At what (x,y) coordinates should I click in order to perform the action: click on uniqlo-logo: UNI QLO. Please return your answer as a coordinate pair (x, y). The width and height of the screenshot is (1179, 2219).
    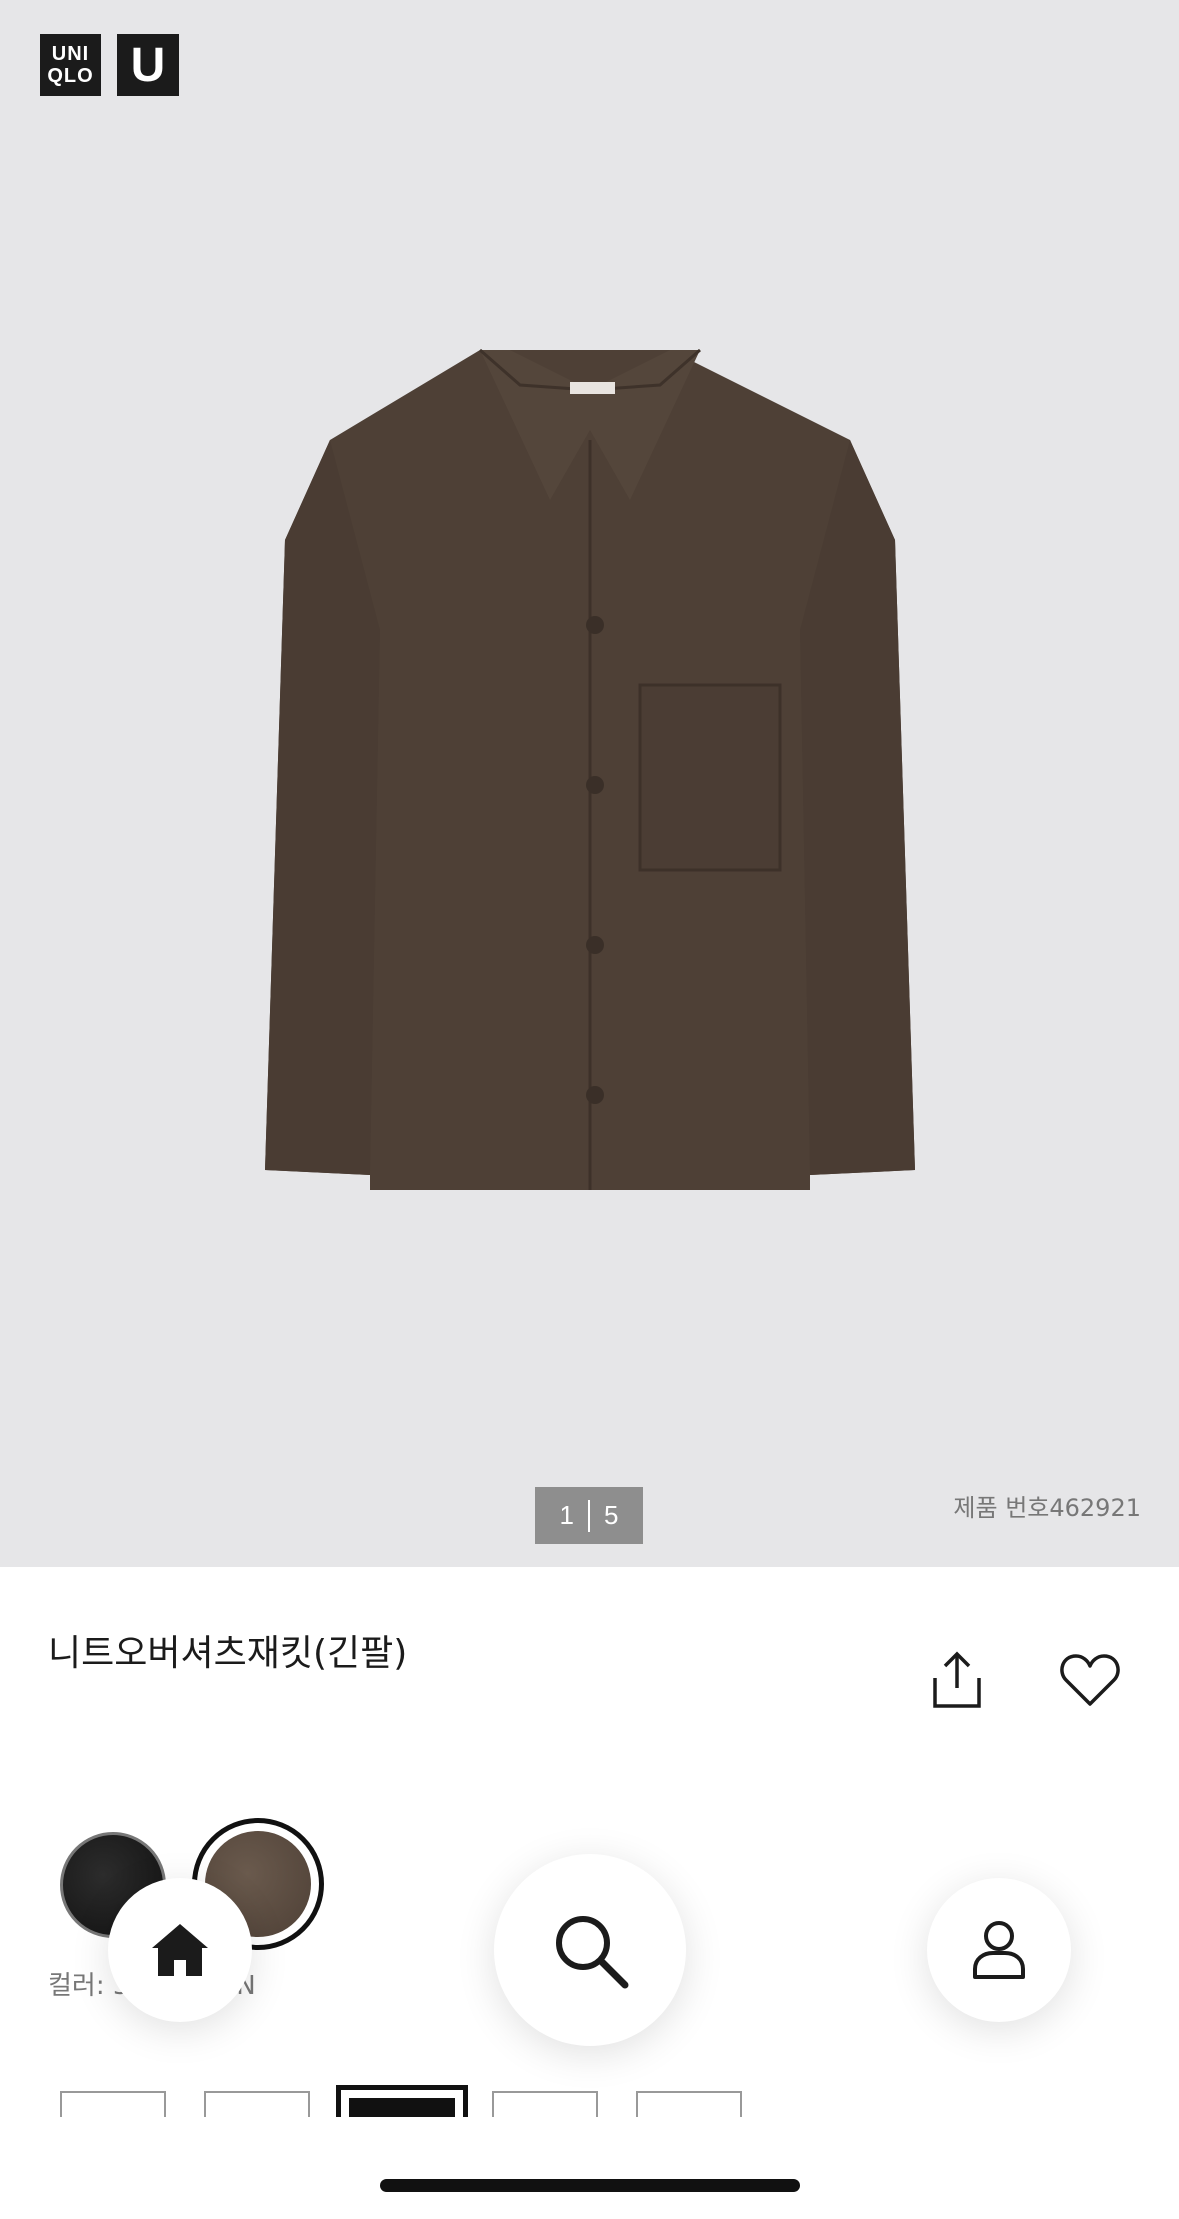
    Looking at the image, I should click on (70, 65).